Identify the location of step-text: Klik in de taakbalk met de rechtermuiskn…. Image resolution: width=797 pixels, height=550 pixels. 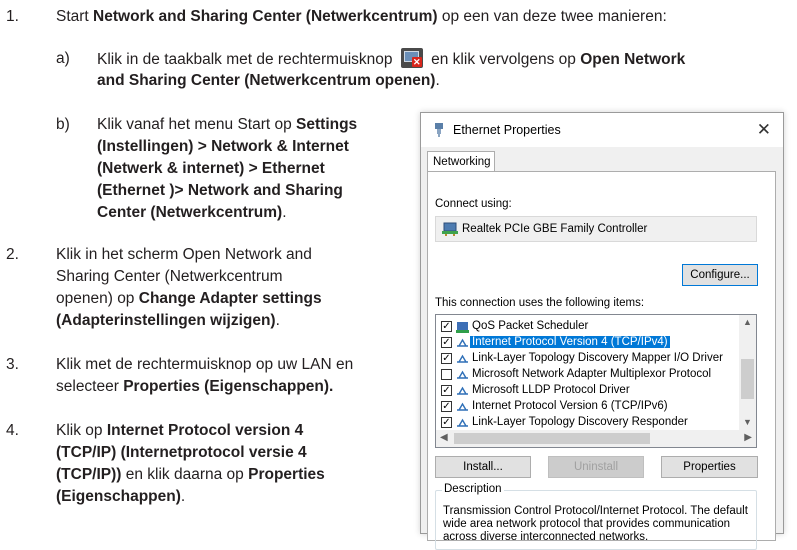
(245, 59).